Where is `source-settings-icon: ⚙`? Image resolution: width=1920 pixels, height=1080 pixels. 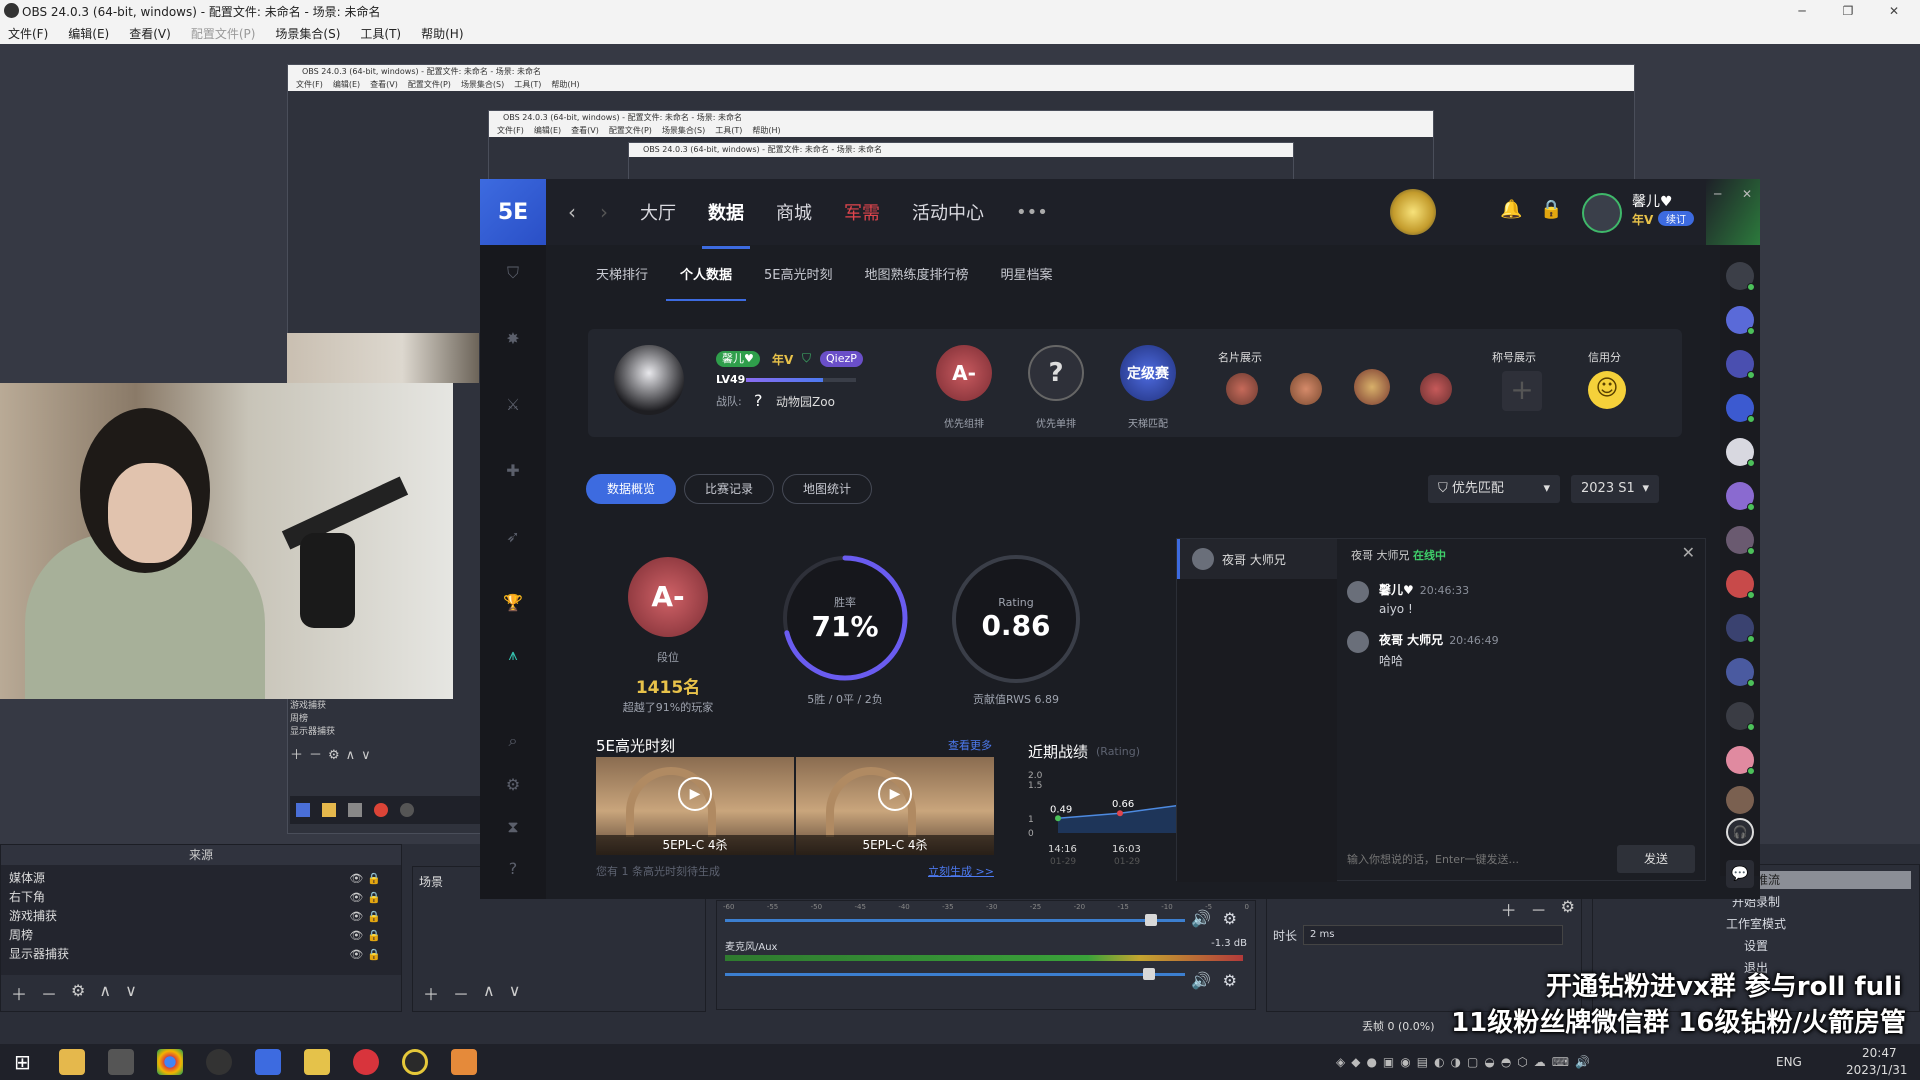
source-settings-icon: ⚙ is located at coordinates (78, 993).